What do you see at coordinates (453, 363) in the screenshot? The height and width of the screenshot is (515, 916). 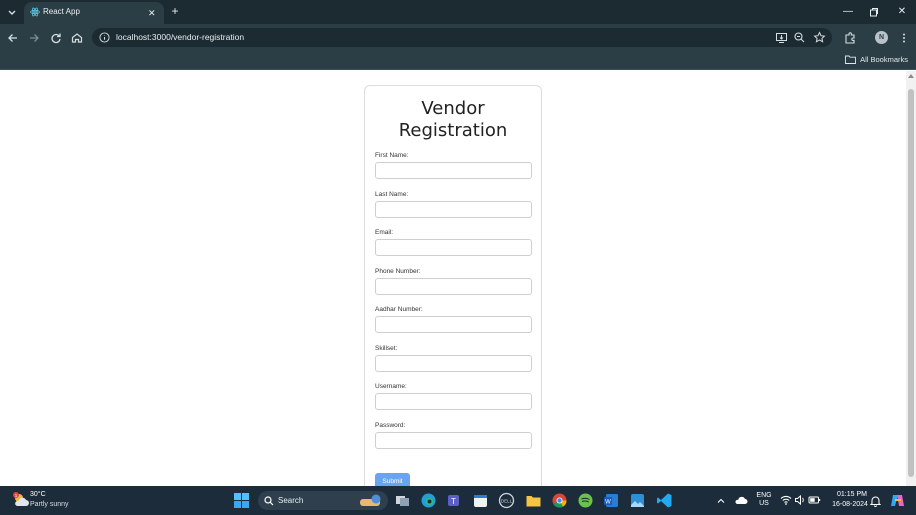 I see `skillset-input` at bounding box center [453, 363].